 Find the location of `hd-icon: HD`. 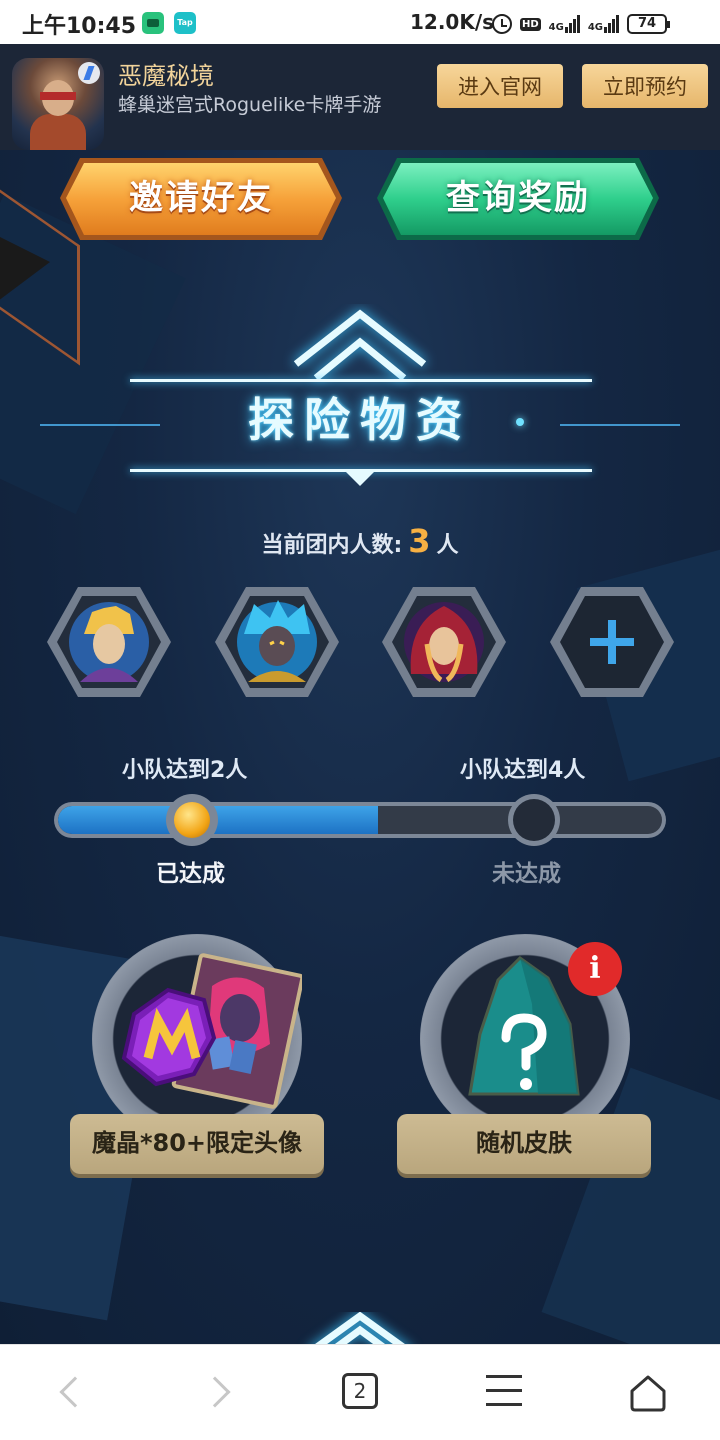

hd-icon: HD is located at coordinates (530, 24).